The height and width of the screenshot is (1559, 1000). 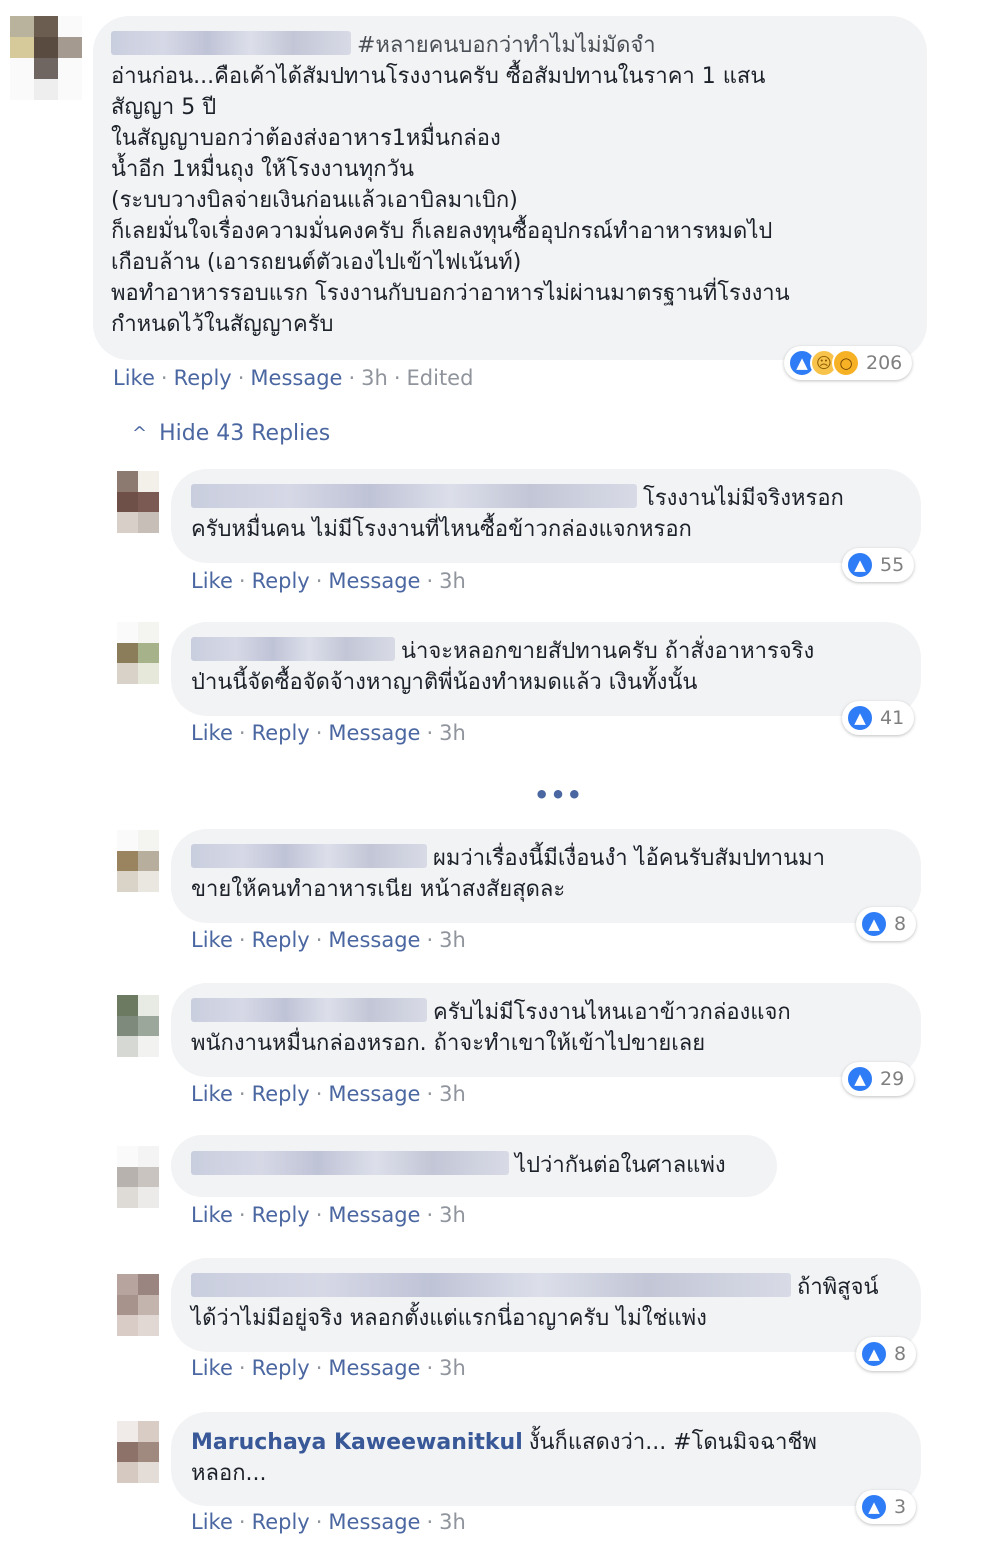 I want to click on comment-actions: Like · Reply · Message · 3h · Edited, so click(x=293, y=378).